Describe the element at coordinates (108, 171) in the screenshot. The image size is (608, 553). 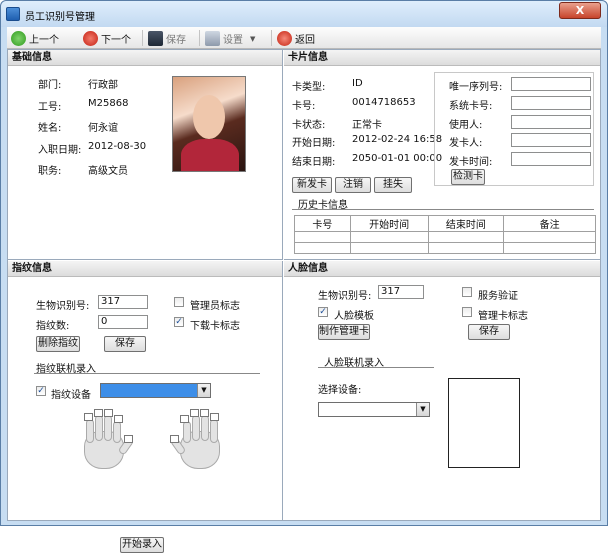
I see `job-title-value: 高级文员` at that location.